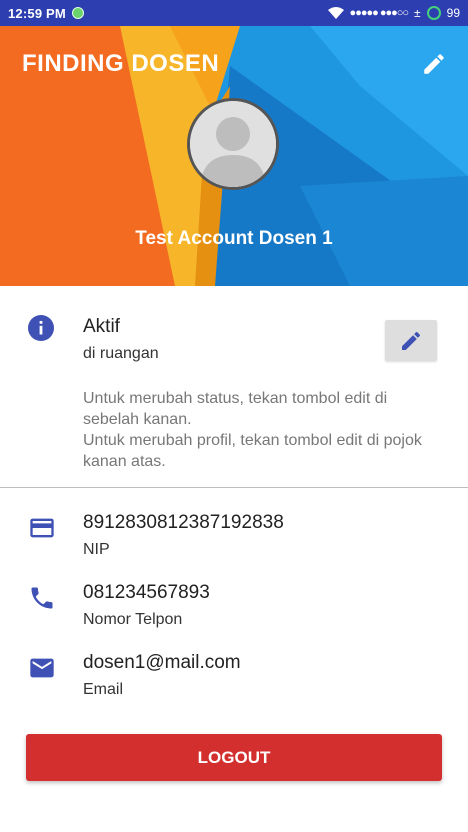 The height and width of the screenshot is (832, 468). I want to click on data-icon: ±, so click(417, 13).